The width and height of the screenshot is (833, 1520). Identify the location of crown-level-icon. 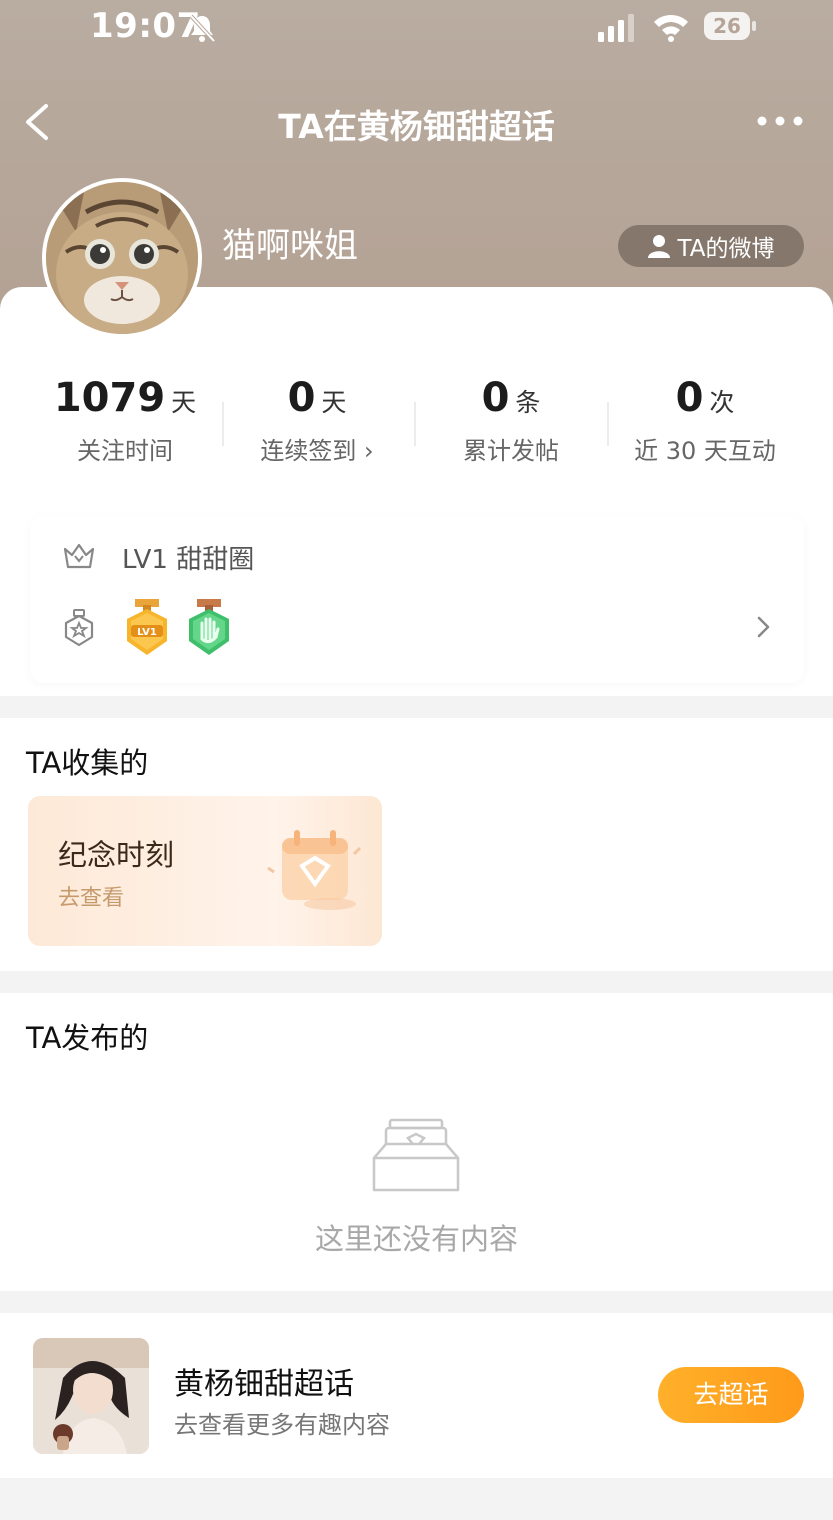
(79, 556).